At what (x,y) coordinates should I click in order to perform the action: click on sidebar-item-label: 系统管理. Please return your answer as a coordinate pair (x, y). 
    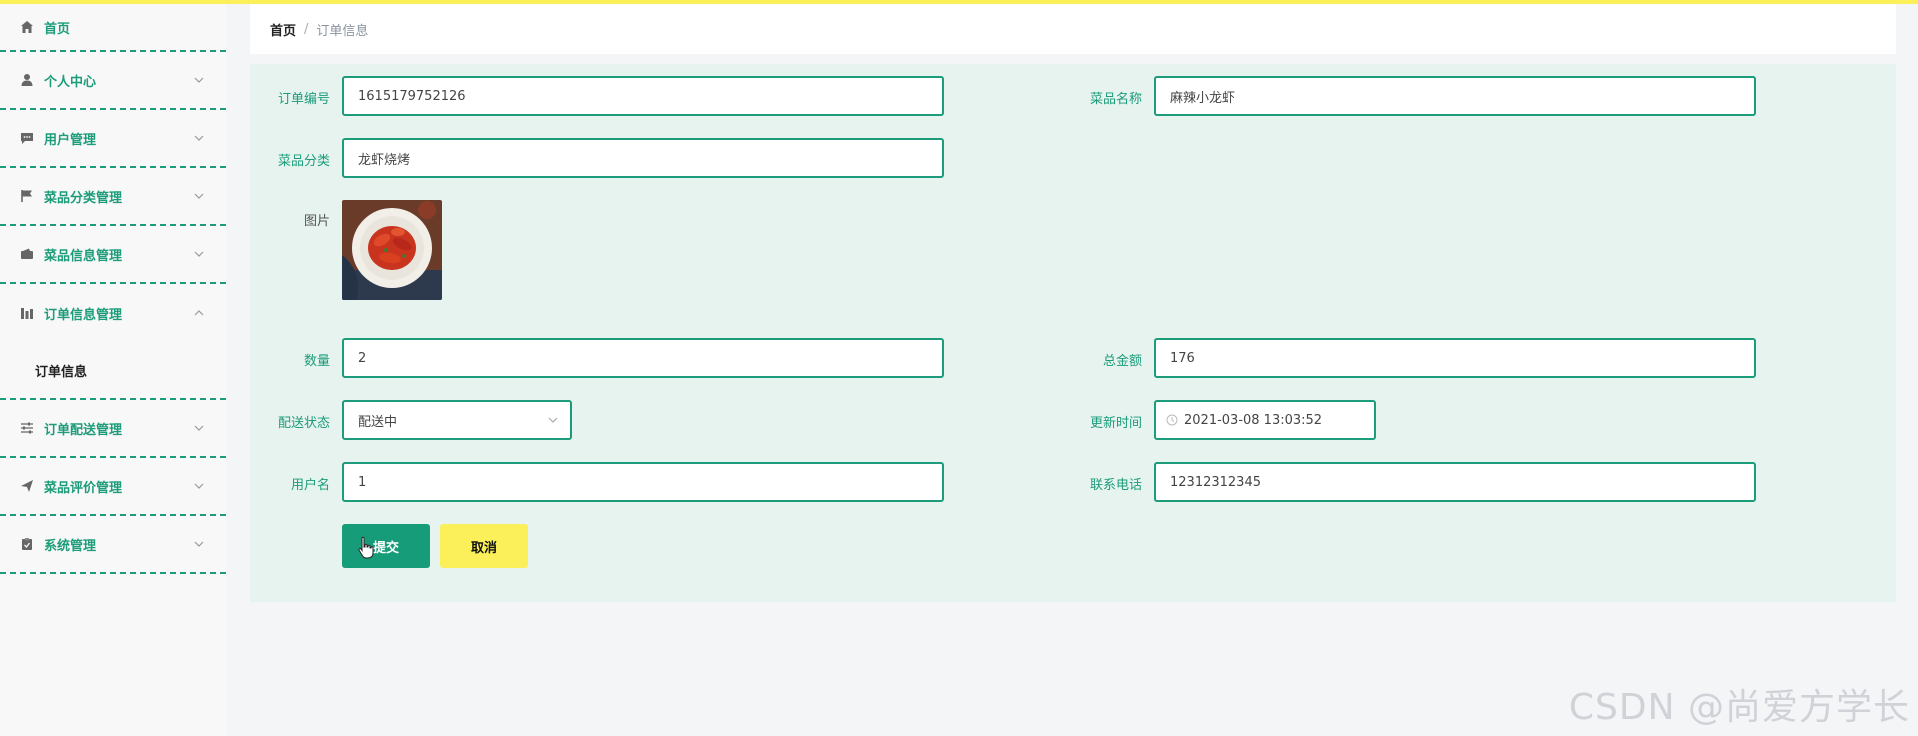
    Looking at the image, I should click on (70, 546).